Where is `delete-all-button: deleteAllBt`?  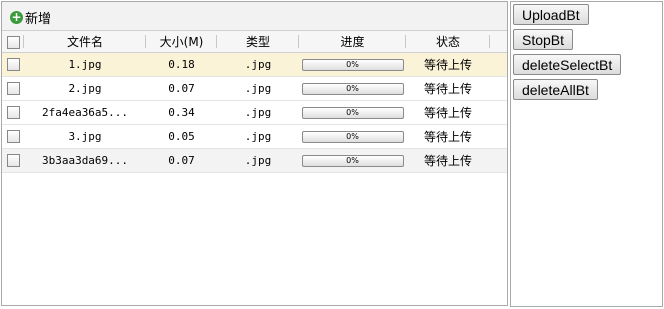
delete-all-button: deleteAllBt is located at coordinates (555, 89).